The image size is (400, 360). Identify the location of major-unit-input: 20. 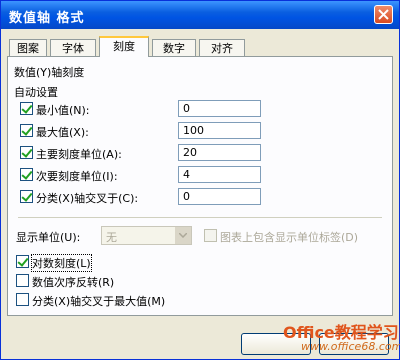
(219, 152).